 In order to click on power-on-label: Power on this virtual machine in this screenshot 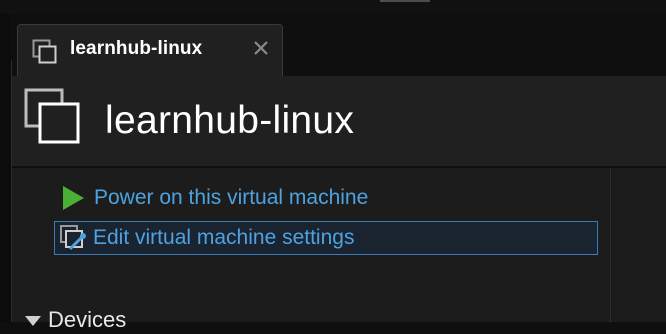, I will do `click(231, 197)`.